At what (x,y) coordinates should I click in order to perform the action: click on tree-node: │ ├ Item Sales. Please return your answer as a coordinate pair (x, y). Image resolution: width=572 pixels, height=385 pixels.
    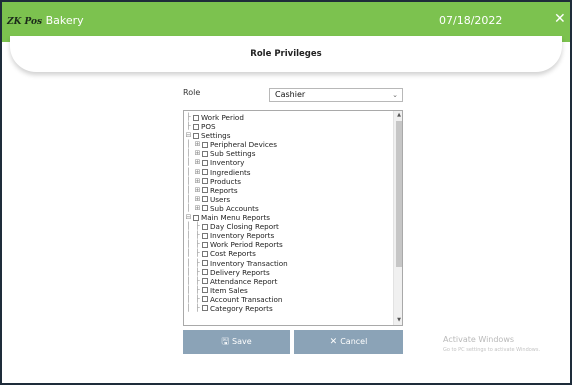
    Looking at the image, I should click on (288, 290).